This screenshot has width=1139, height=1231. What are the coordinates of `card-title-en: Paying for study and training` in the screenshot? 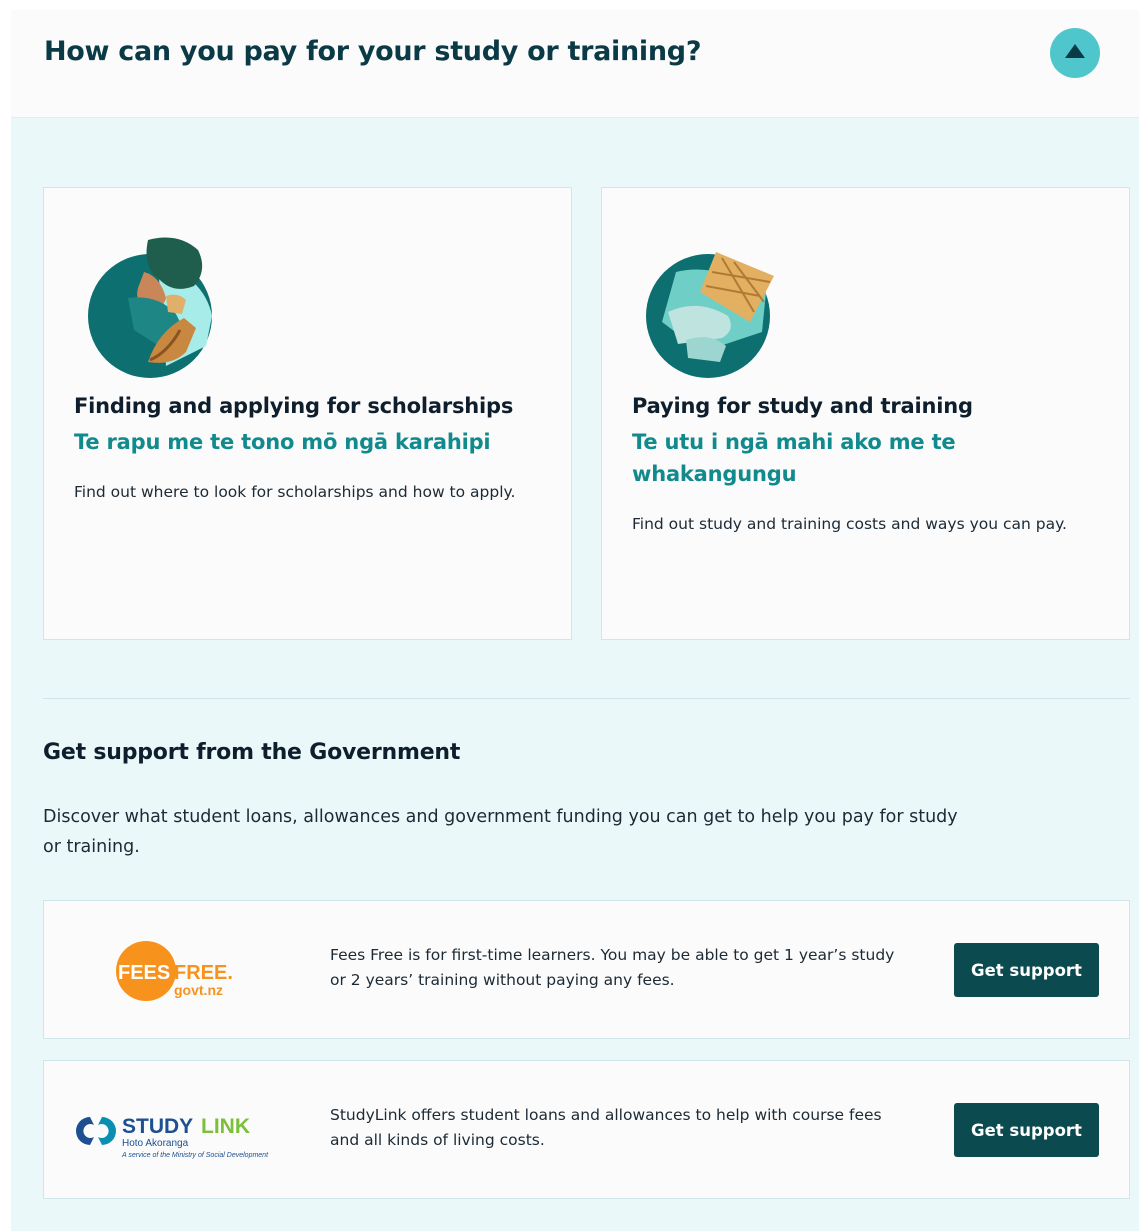 It's located at (802, 406).